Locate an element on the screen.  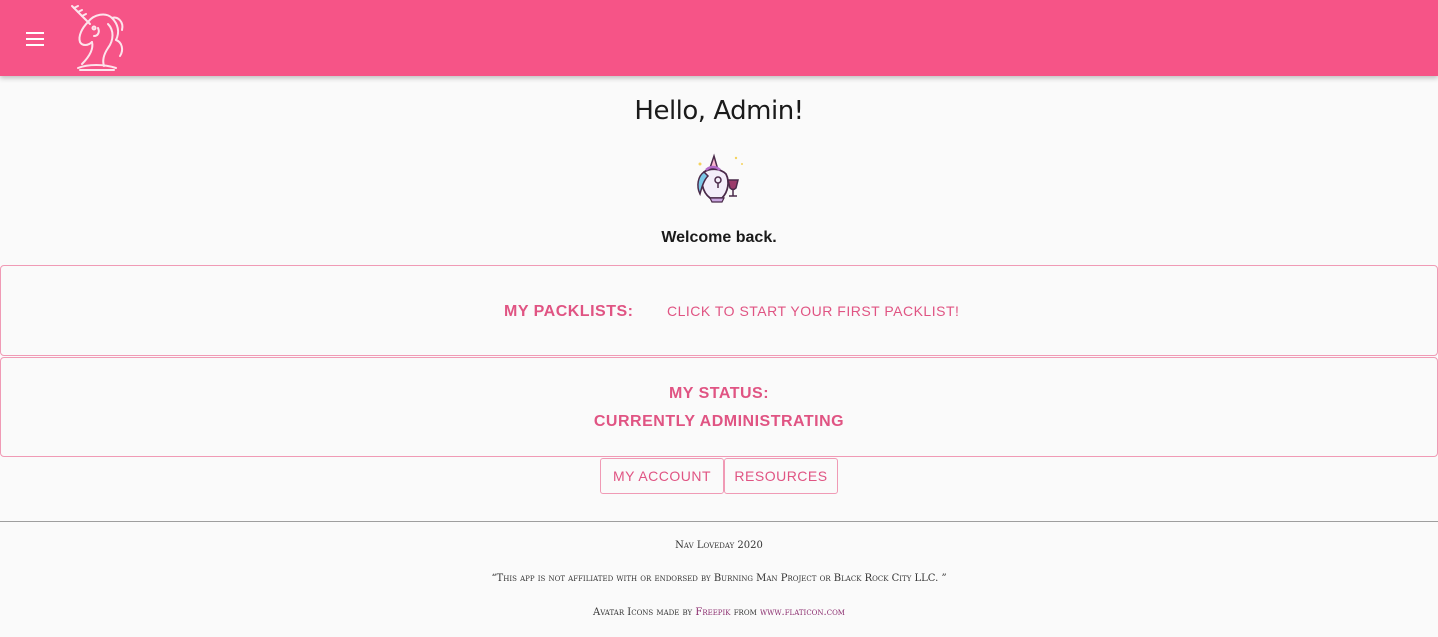
welcome-message: Welcome back. is located at coordinates (719, 237).